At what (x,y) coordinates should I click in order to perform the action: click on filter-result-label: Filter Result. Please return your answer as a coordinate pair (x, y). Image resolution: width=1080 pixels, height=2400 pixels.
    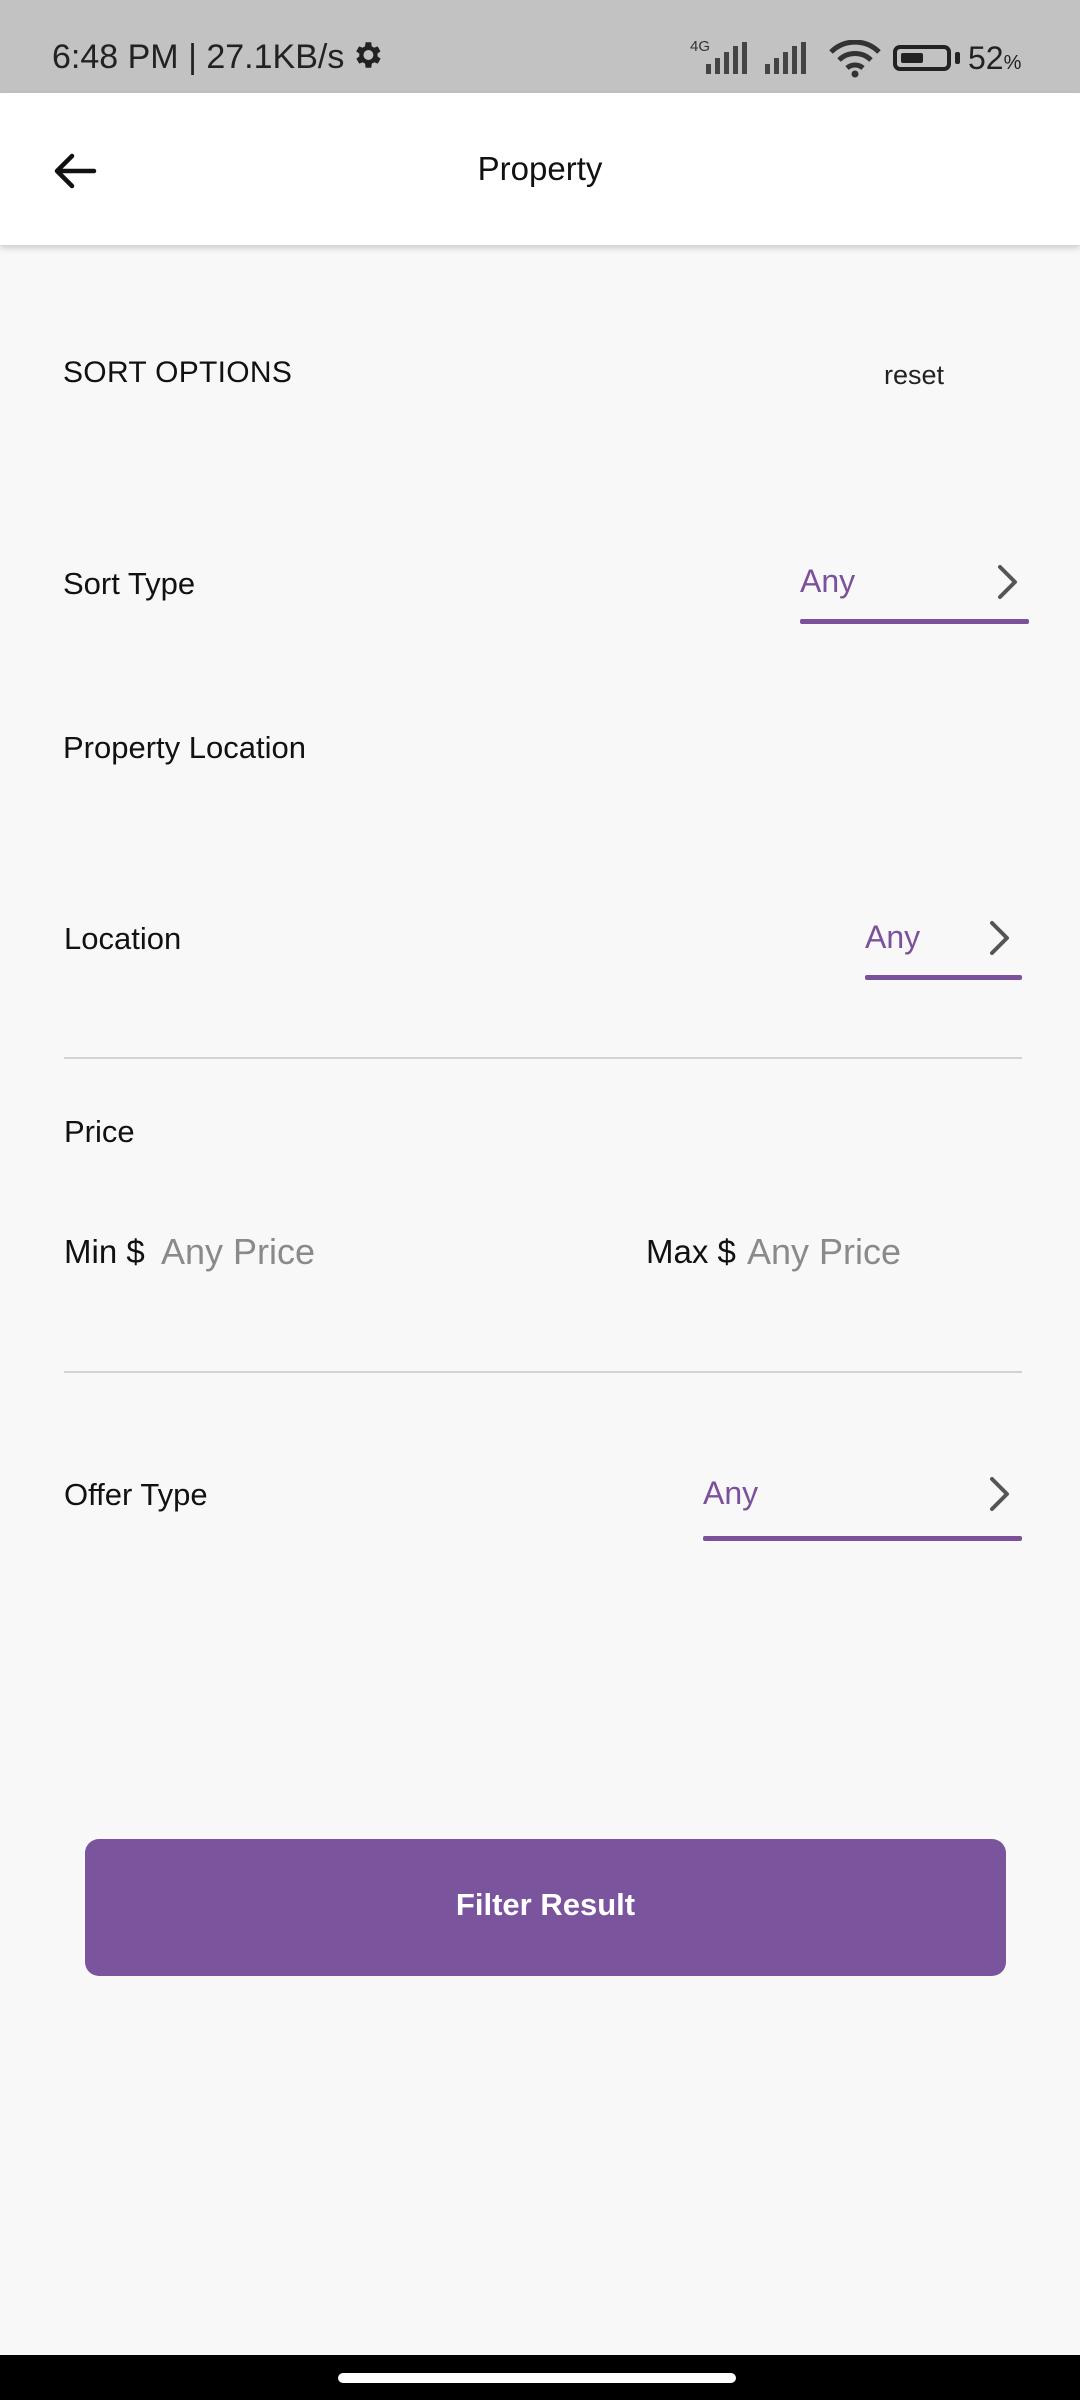
    Looking at the image, I should click on (545, 1904).